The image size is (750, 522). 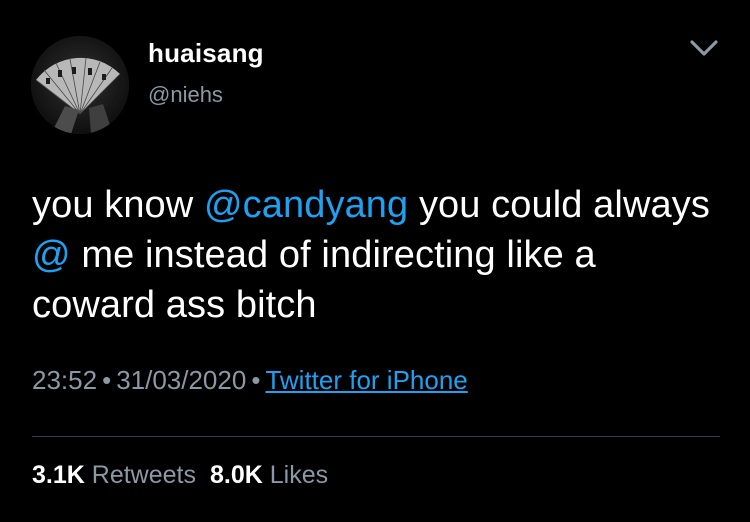 I want to click on chevron-down-icon, so click(x=704, y=48).